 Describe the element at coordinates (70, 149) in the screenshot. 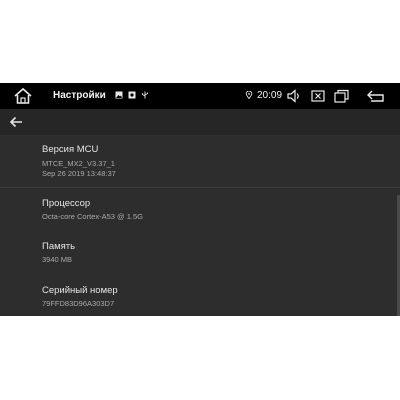

I see `item-title: Версия MCU` at that location.